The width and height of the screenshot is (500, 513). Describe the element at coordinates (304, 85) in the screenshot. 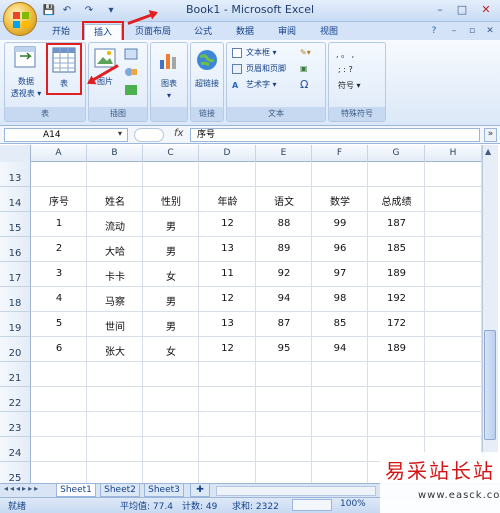

I see `symbol-omega-icon: Ω` at that location.